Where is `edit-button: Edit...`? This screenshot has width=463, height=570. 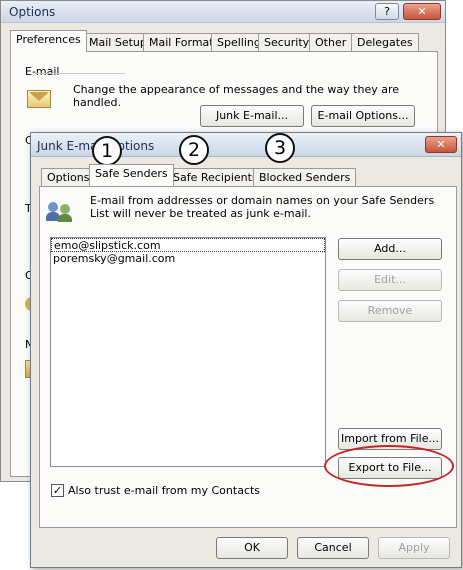
edit-button: Edit... is located at coordinates (390, 280).